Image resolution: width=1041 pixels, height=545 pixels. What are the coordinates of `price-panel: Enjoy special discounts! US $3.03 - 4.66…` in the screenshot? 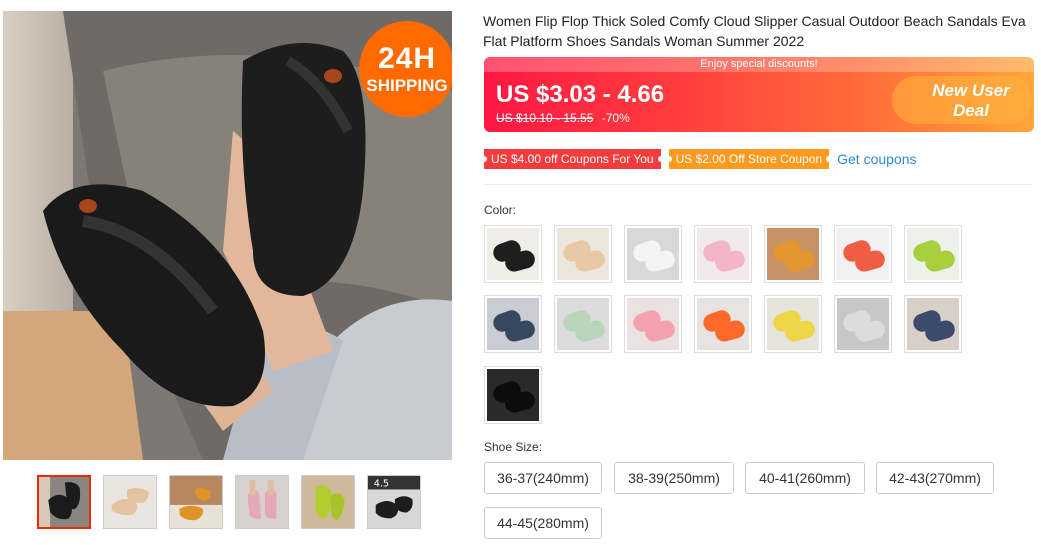 It's located at (759, 94).